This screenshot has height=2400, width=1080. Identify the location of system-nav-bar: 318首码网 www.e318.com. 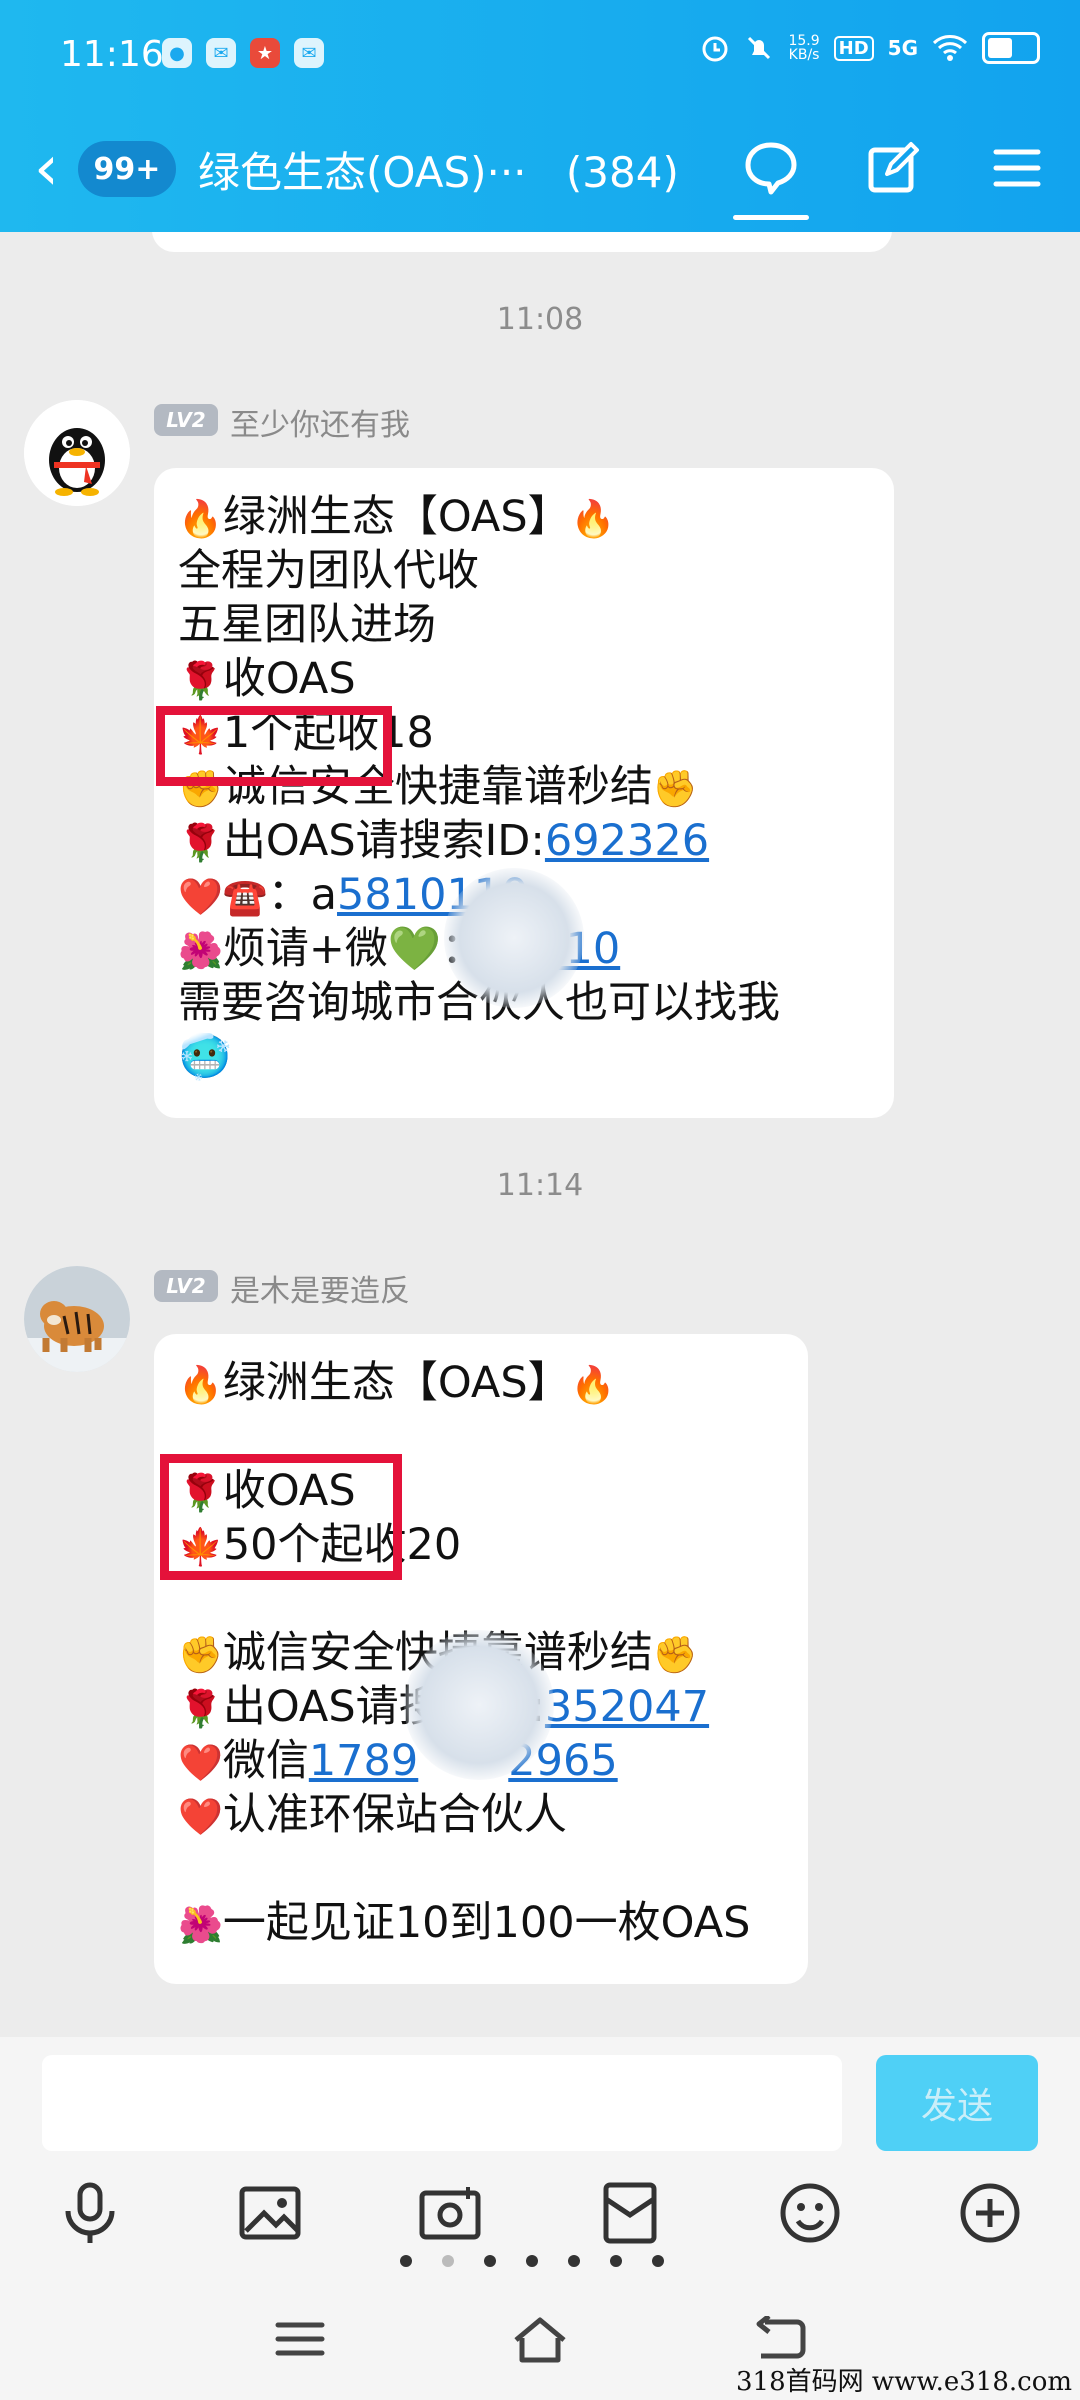
(540, 2340).